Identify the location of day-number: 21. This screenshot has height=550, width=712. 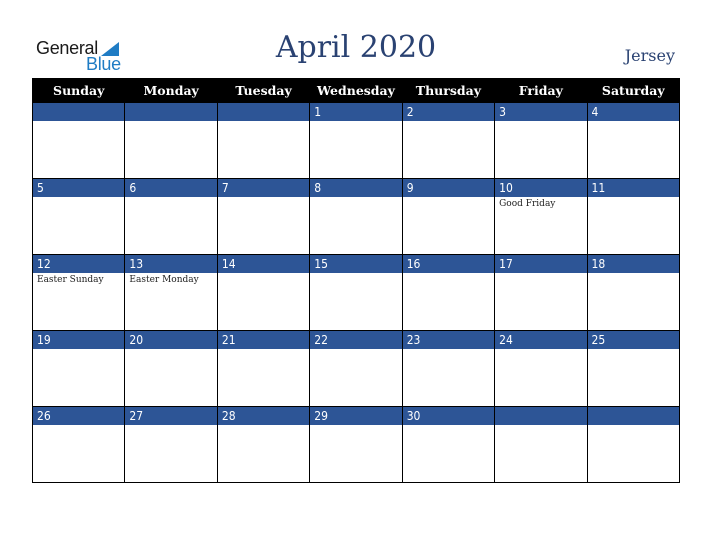
(263, 340).